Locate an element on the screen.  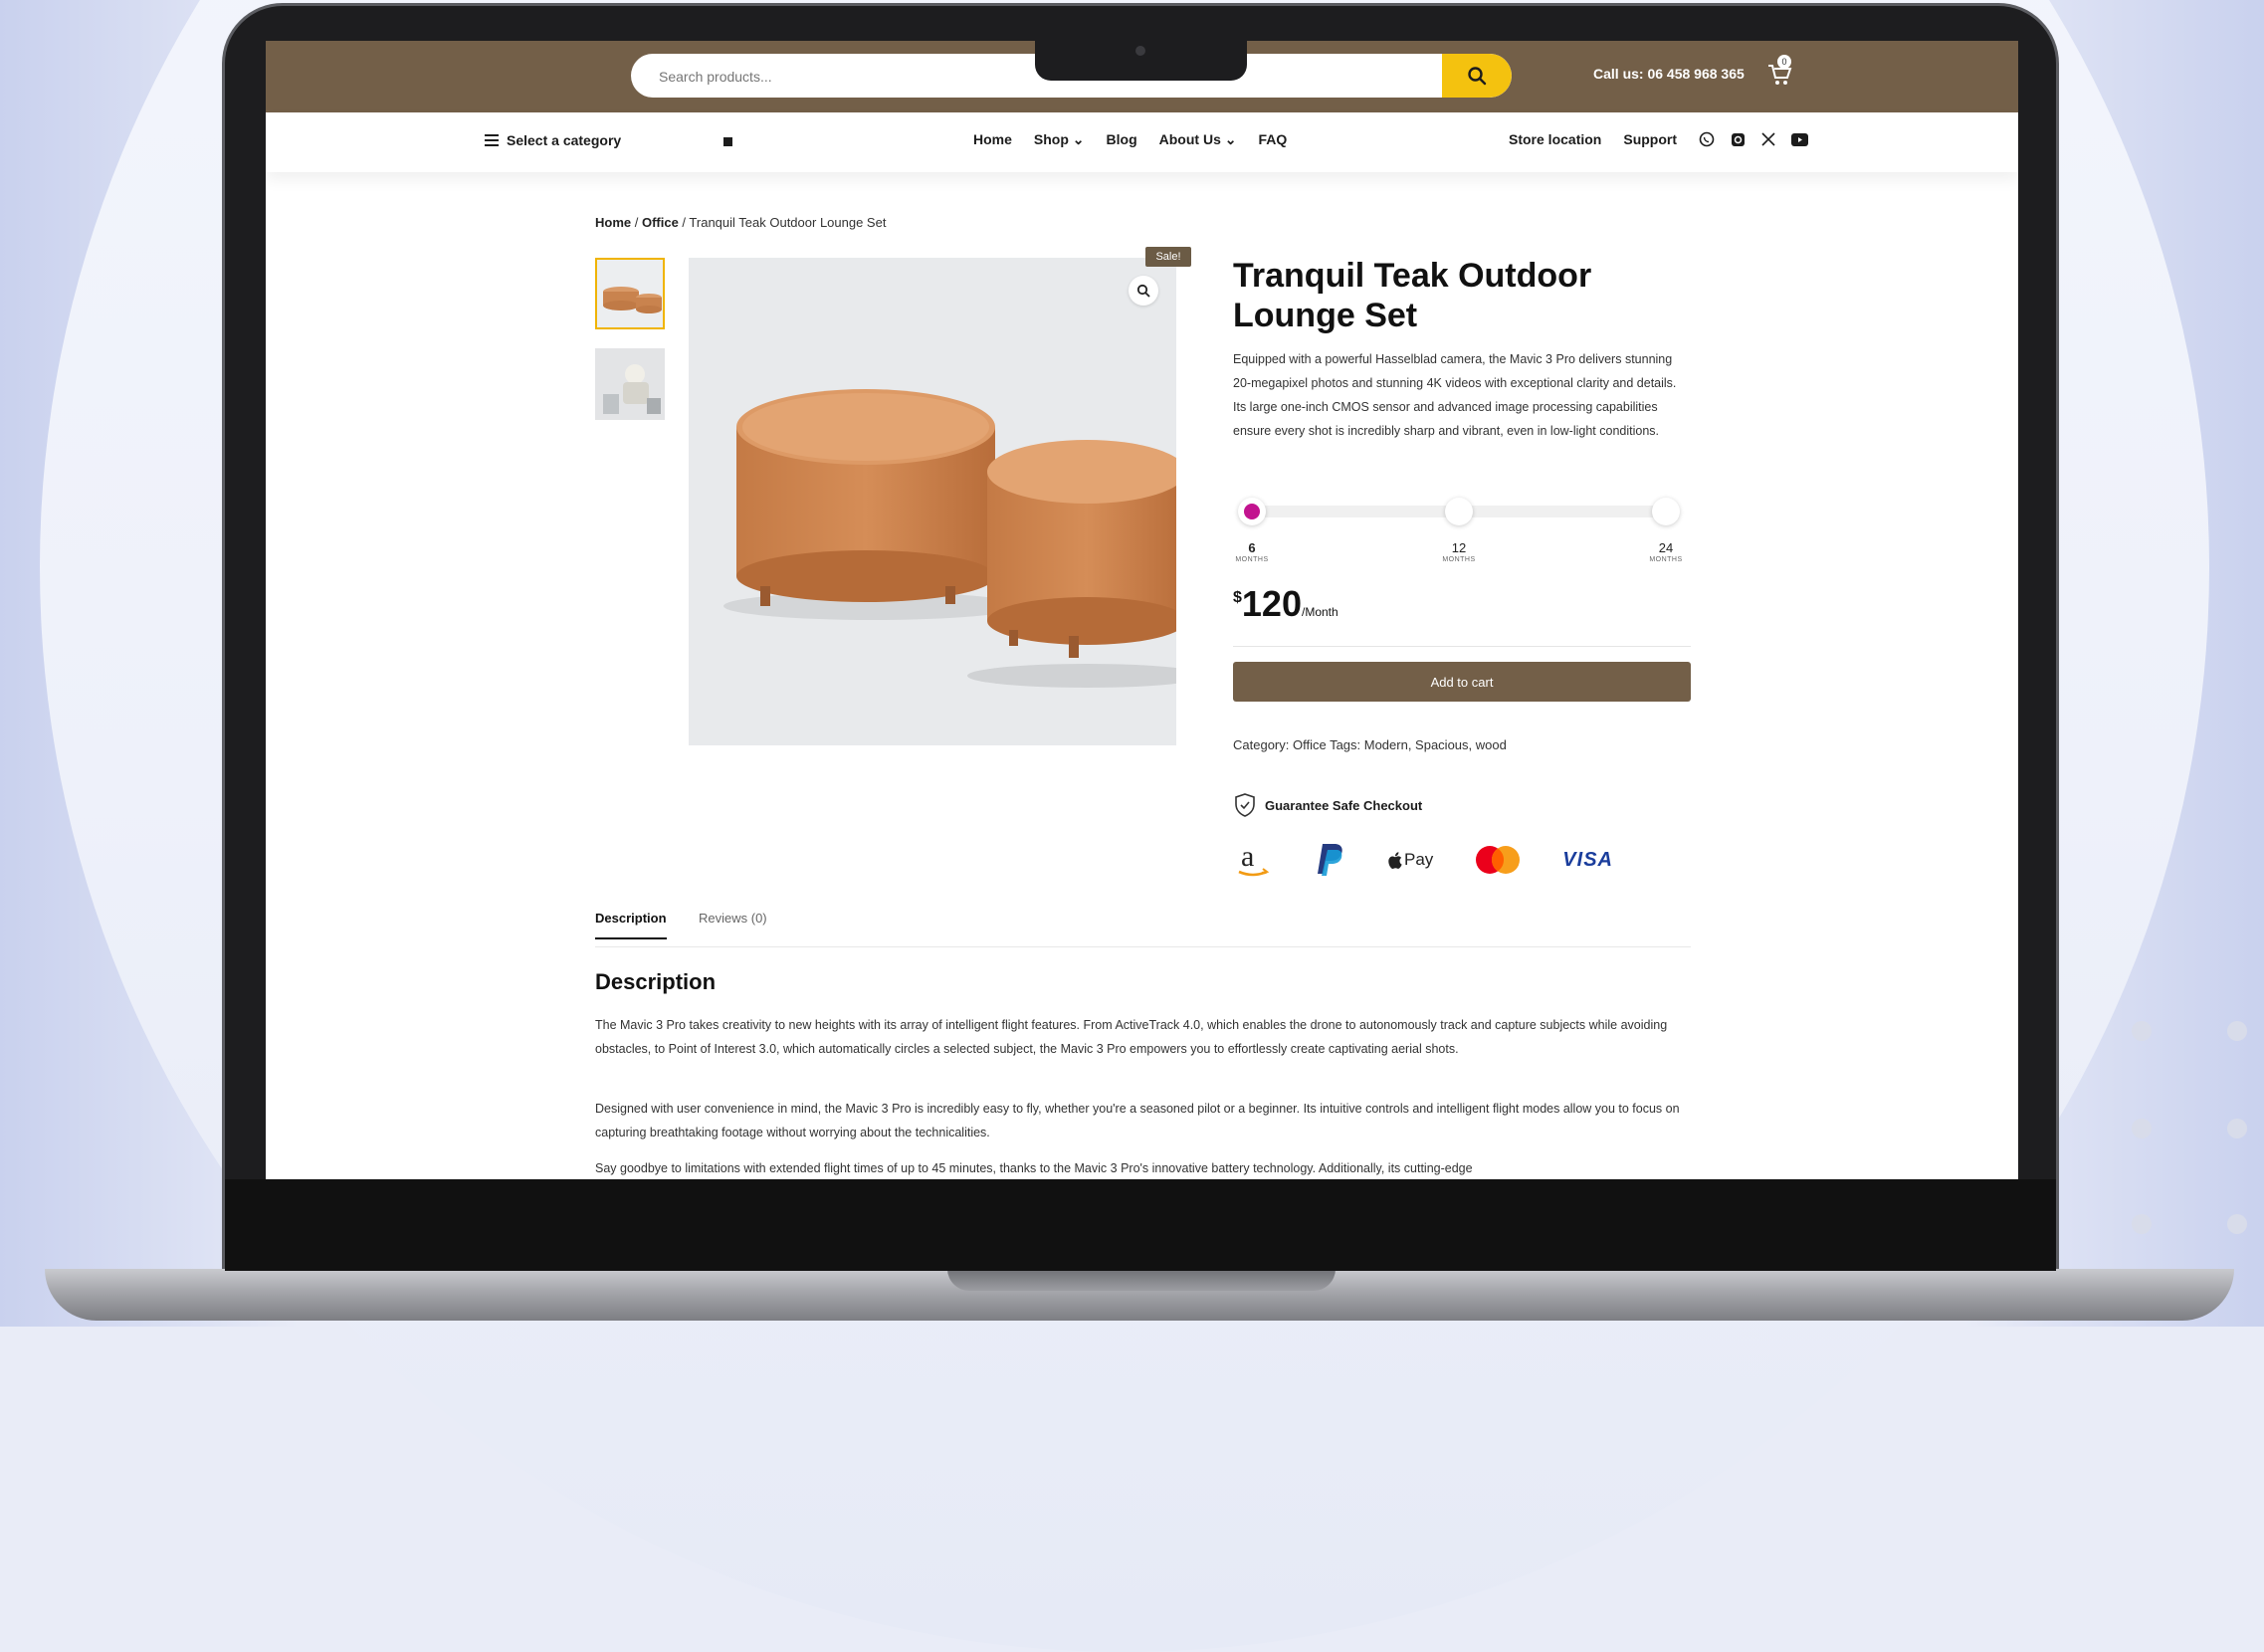
camera-icon is located at coordinates (1140, 51).